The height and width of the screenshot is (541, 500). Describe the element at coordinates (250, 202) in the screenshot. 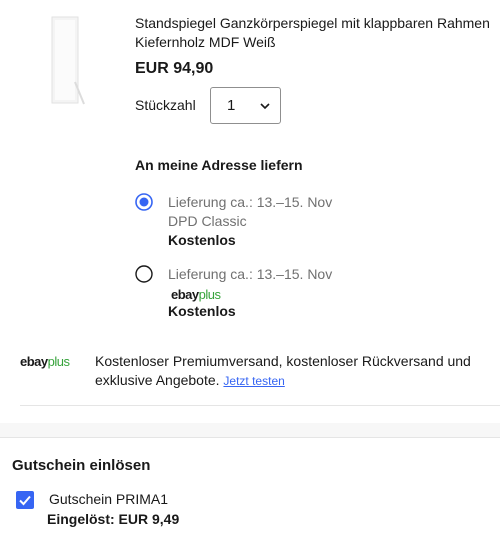

I see `shipping-option-1-delivery: Lieferung ca.: 13.–15. Nov` at that location.